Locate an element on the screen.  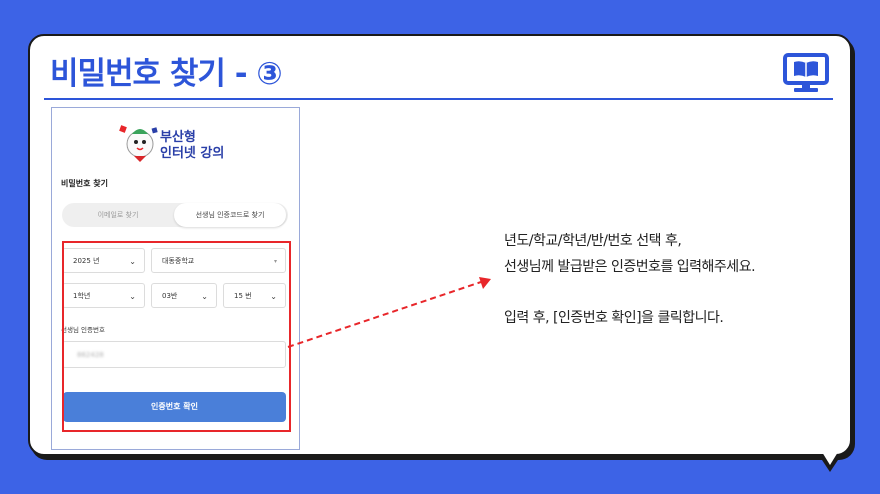
book-monitor-icon is located at coordinates (806, 72).